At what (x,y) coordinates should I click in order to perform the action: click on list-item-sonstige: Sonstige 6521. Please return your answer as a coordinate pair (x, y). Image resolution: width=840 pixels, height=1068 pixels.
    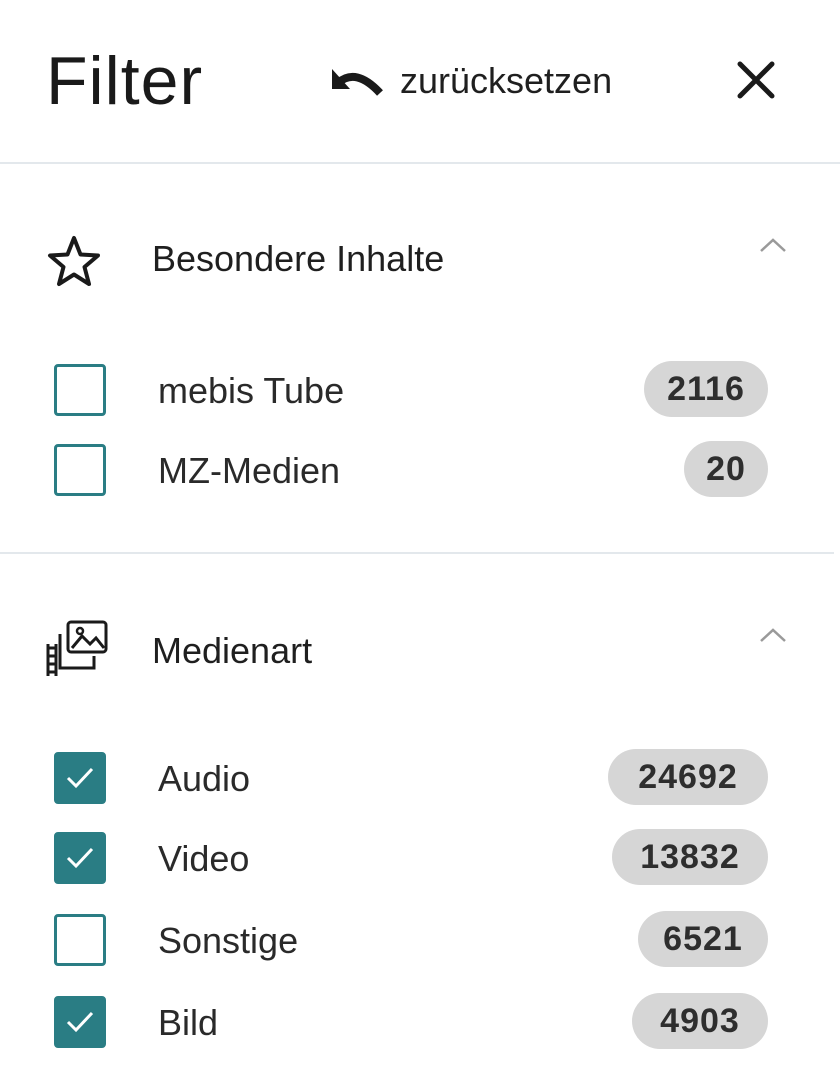
    Looking at the image, I should click on (420, 941).